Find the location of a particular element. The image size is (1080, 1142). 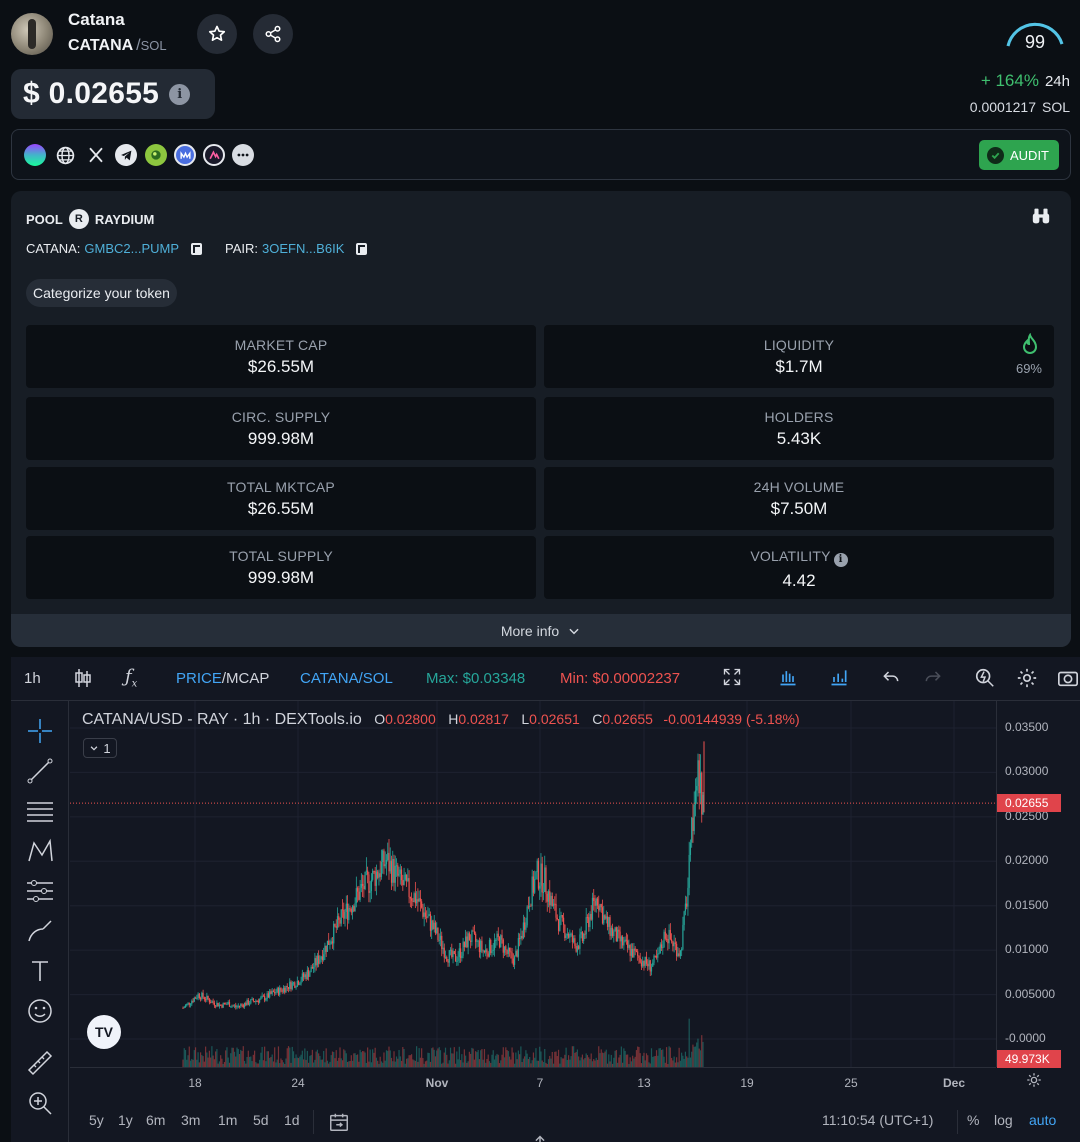

percent-toggle: % is located at coordinates (973, 1120).